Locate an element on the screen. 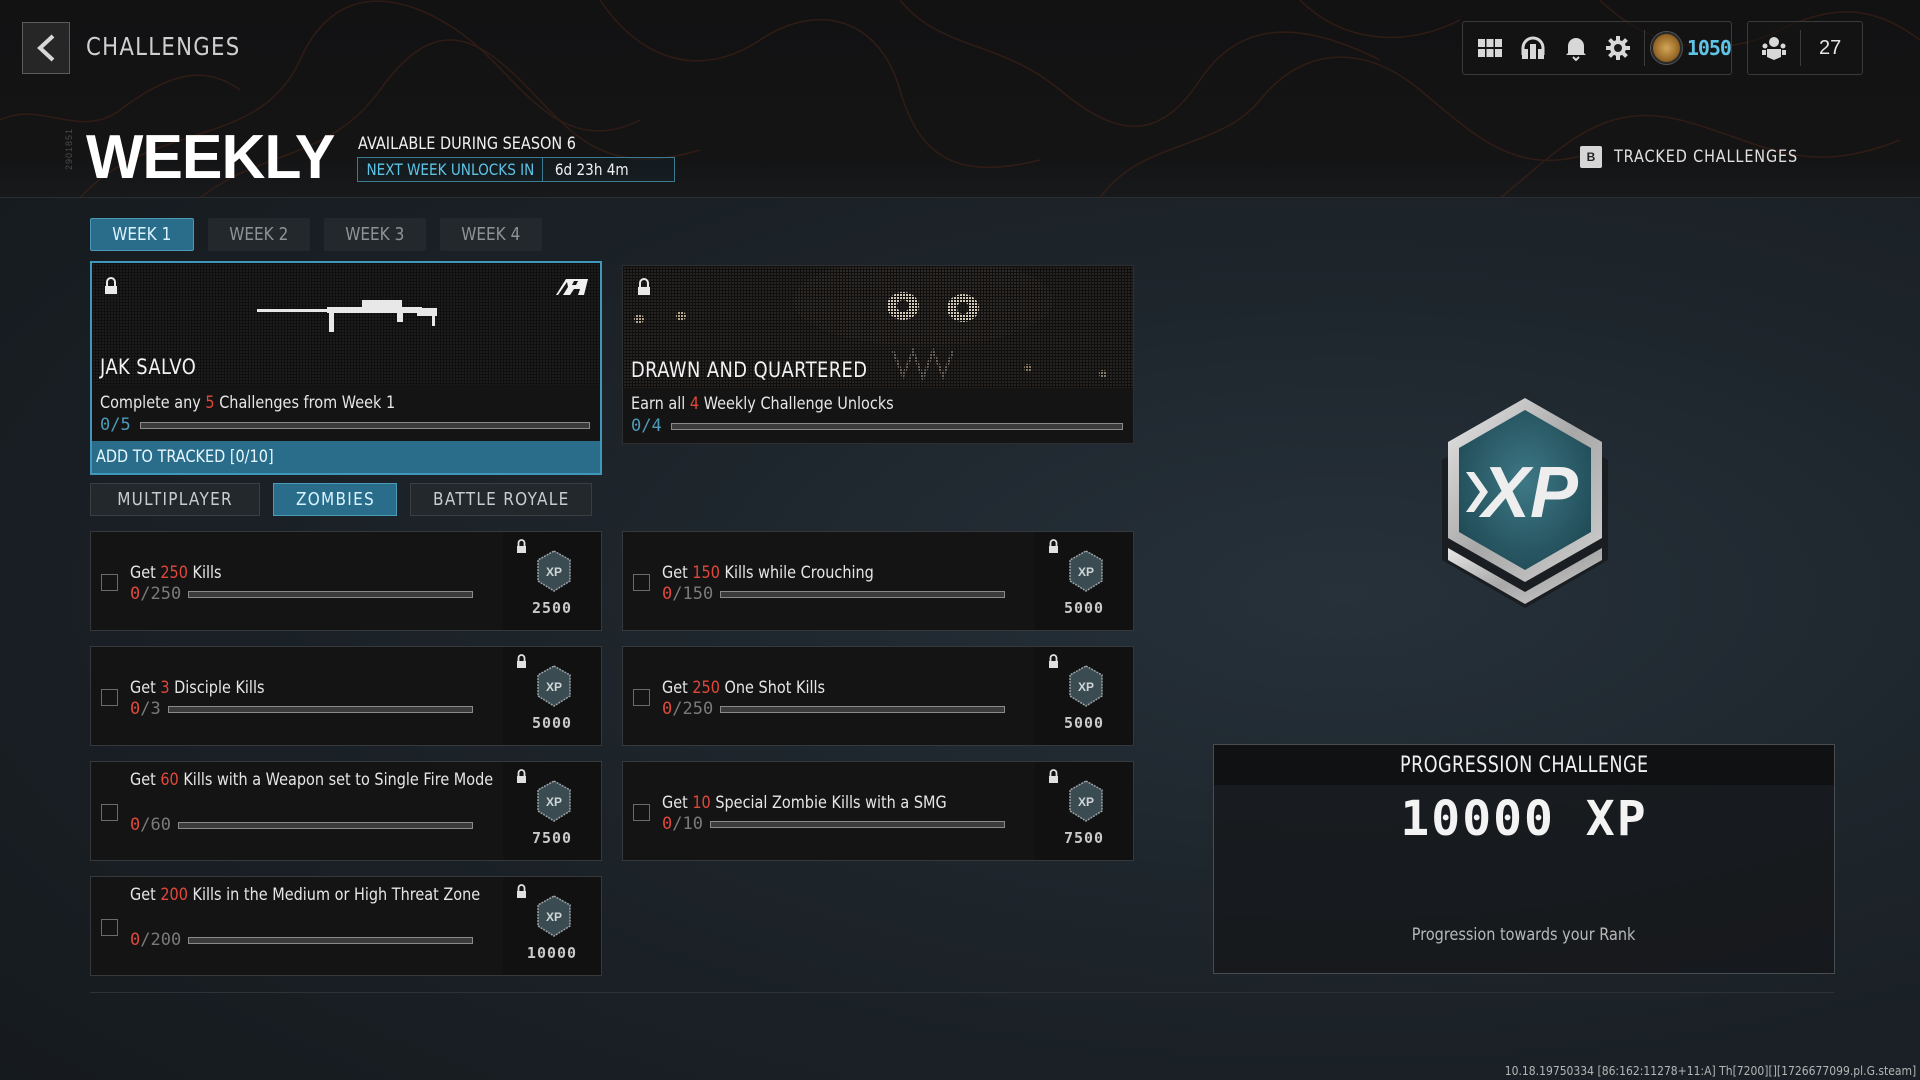 The height and width of the screenshot is (1080, 1920). tracked-challenges-button: B TRACKED CHALLENGES is located at coordinates (1705, 157).